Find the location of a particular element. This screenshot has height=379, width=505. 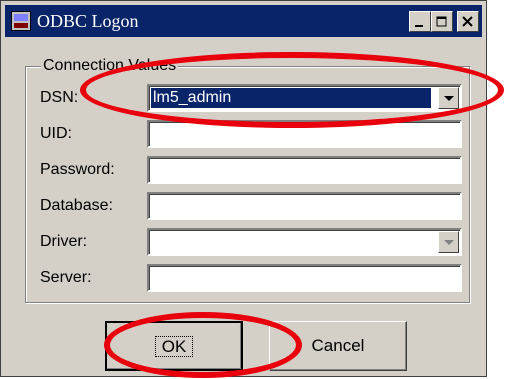

close-icon is located at coordinates (467, 21).